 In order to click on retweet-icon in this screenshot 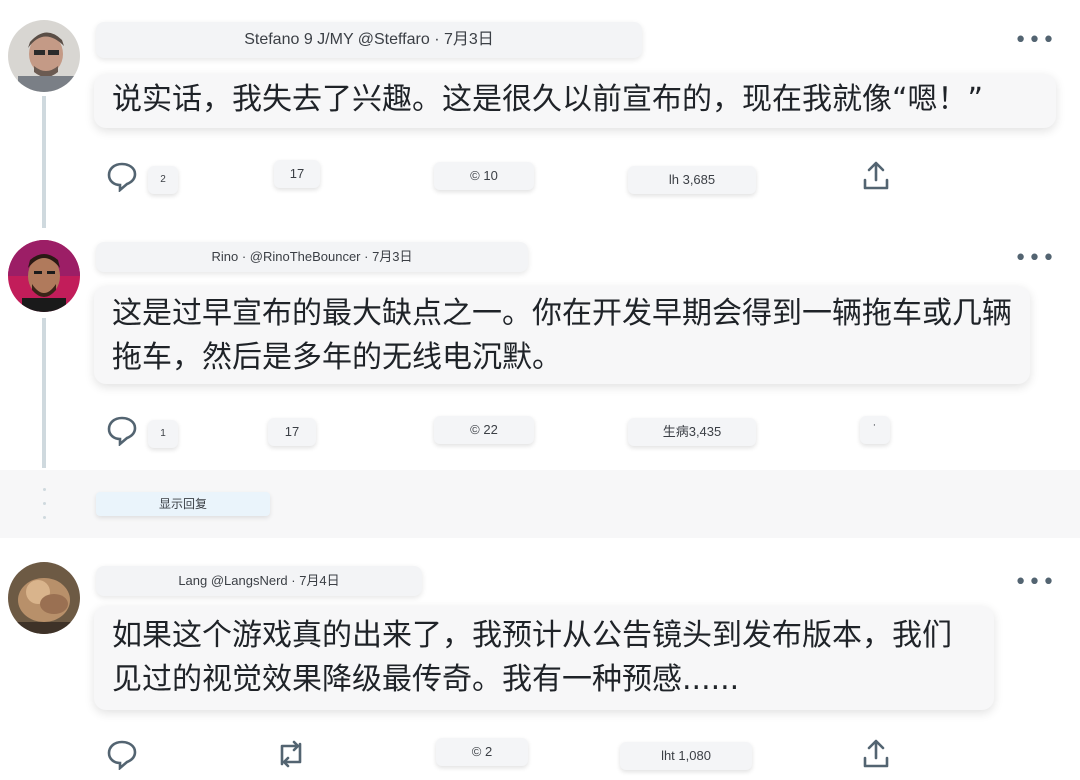, I will do `click(291, 756)`.